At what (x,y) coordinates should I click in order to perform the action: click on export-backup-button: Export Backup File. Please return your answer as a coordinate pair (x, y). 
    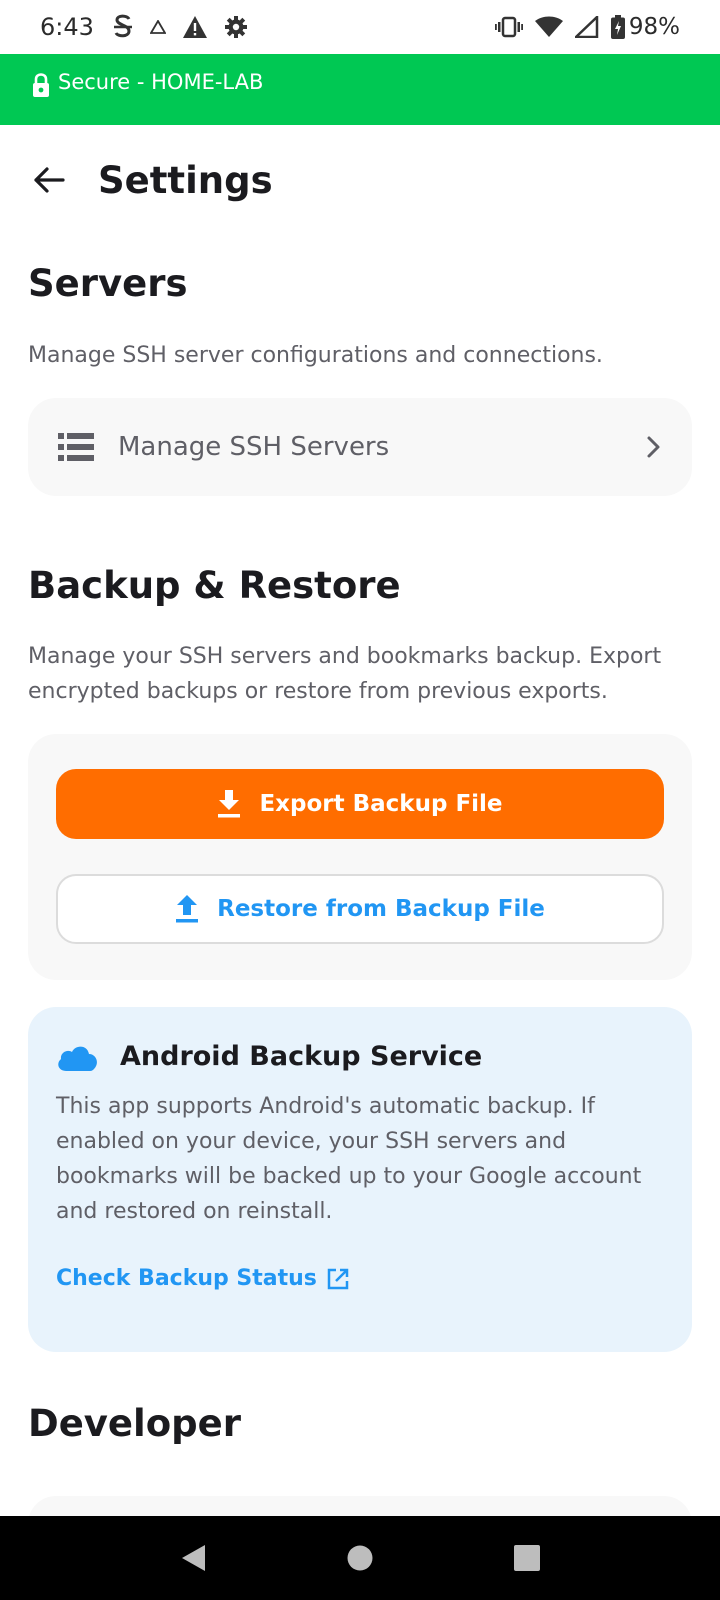
    Looking at the image, I should click on (360, 804).